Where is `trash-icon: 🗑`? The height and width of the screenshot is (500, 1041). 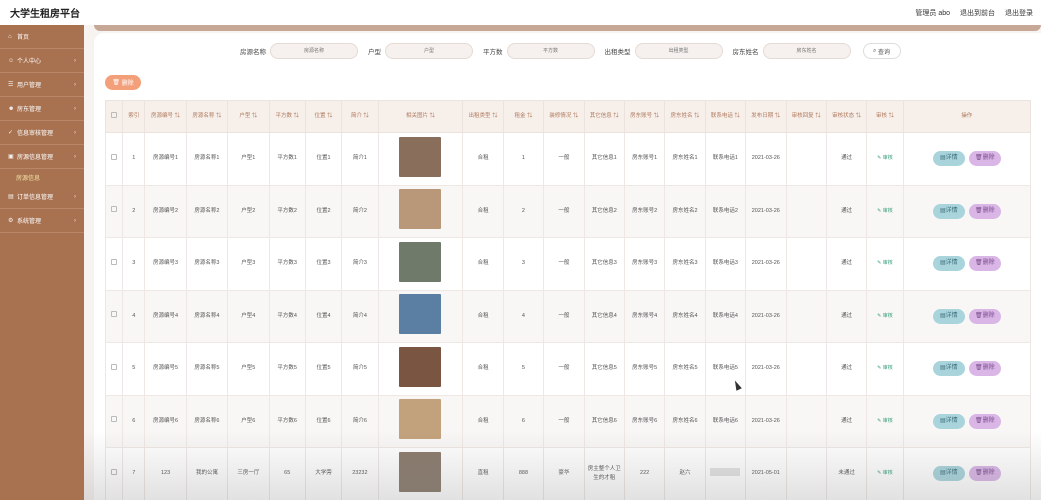 trash-icon: 🗑 is located at coordinates (117, 83).